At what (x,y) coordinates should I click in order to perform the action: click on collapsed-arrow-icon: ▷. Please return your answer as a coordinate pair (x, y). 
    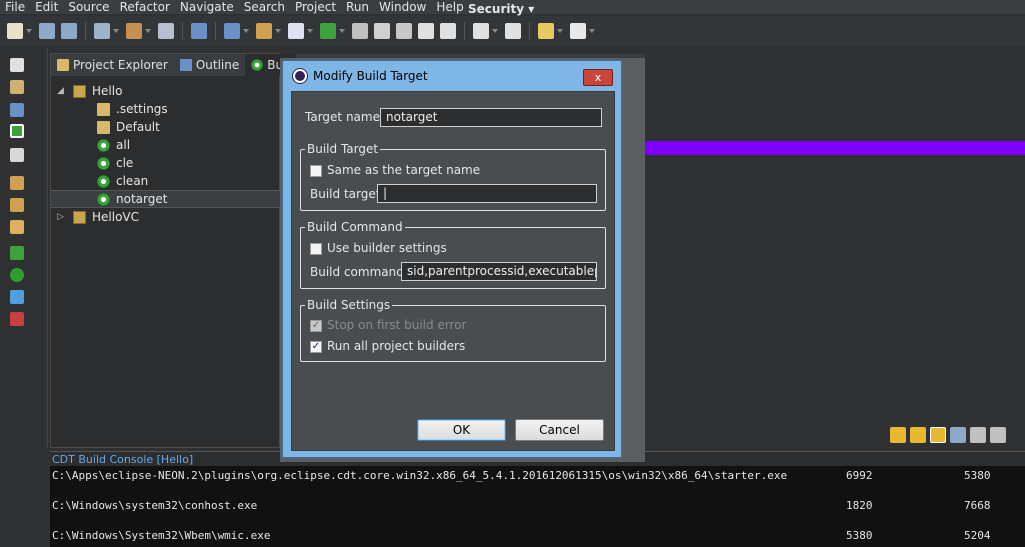
    Looking at the image, I should click on (62, 217).